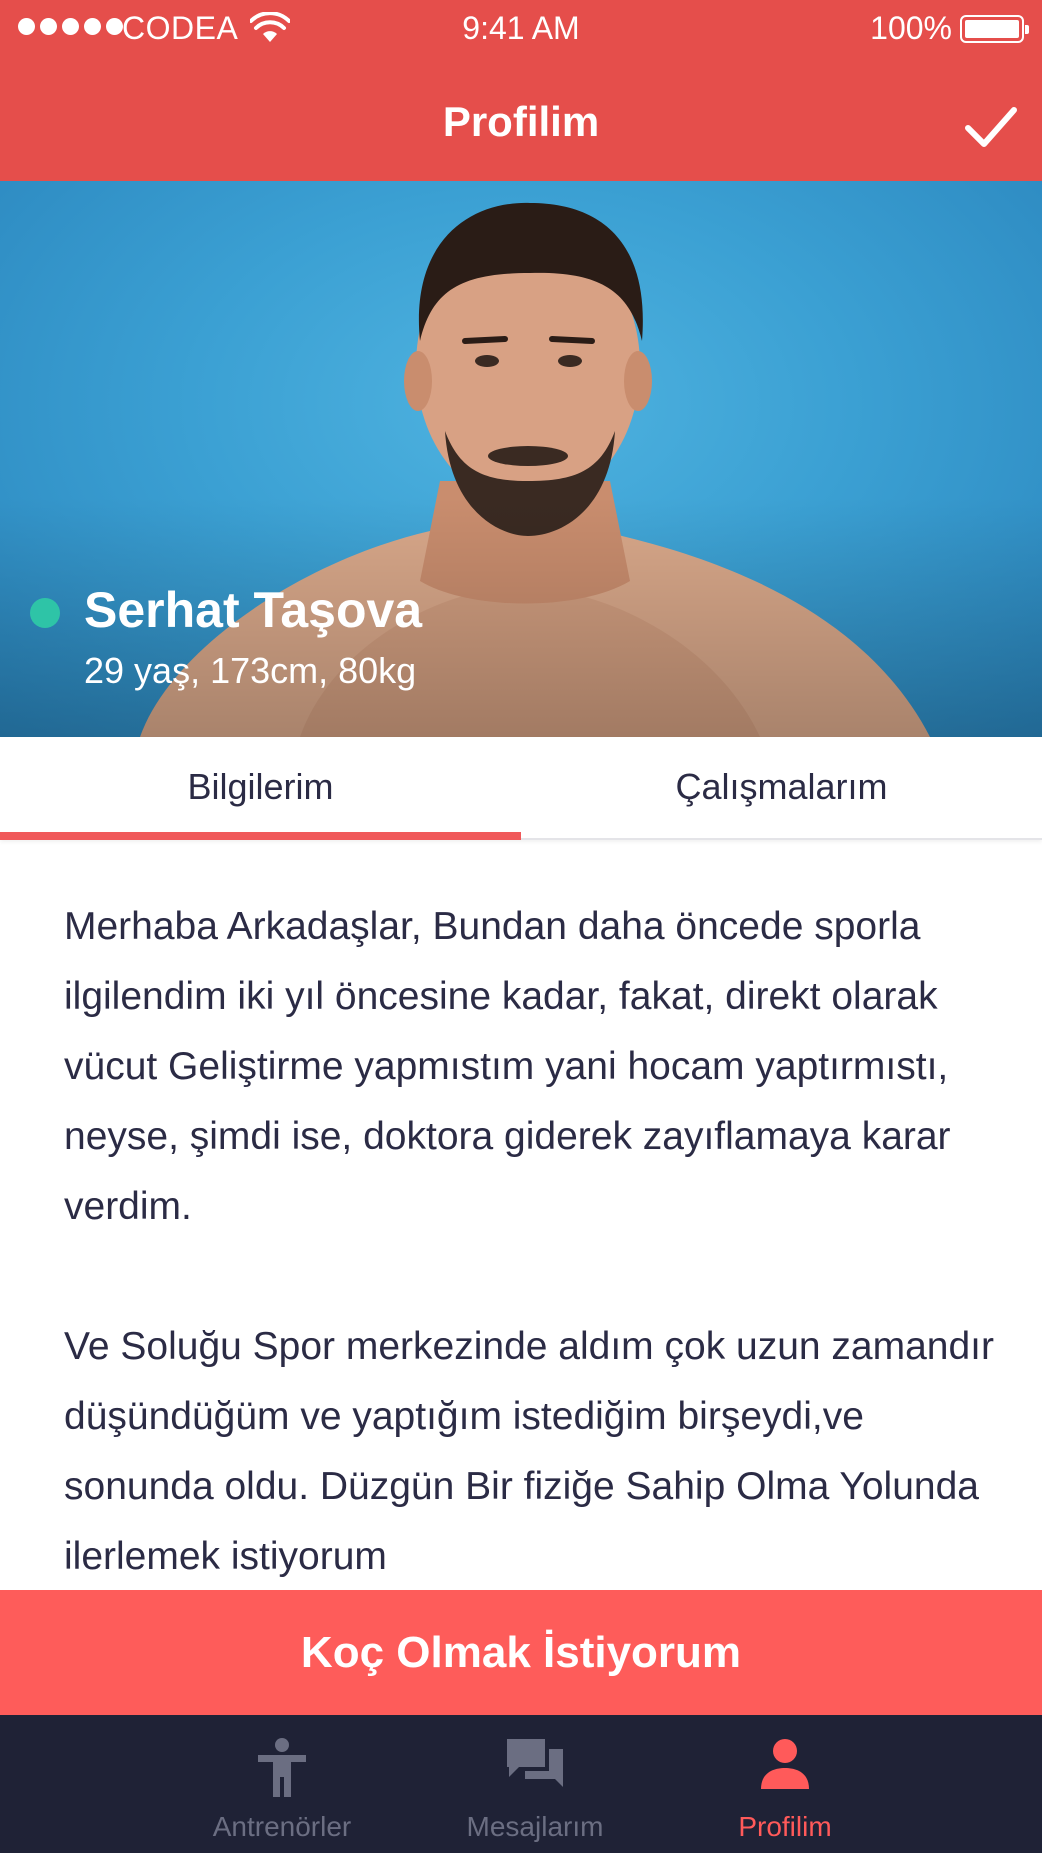  I want to click on online-status-indicator, so click(45, 613).